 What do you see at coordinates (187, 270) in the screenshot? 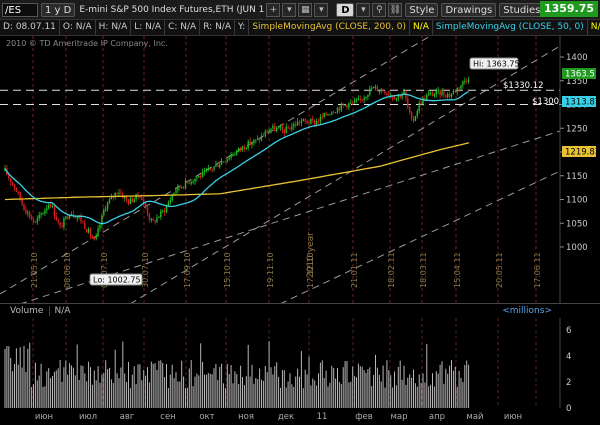
I see `date-label: 17.09.10` at bounding box center [187, 270].